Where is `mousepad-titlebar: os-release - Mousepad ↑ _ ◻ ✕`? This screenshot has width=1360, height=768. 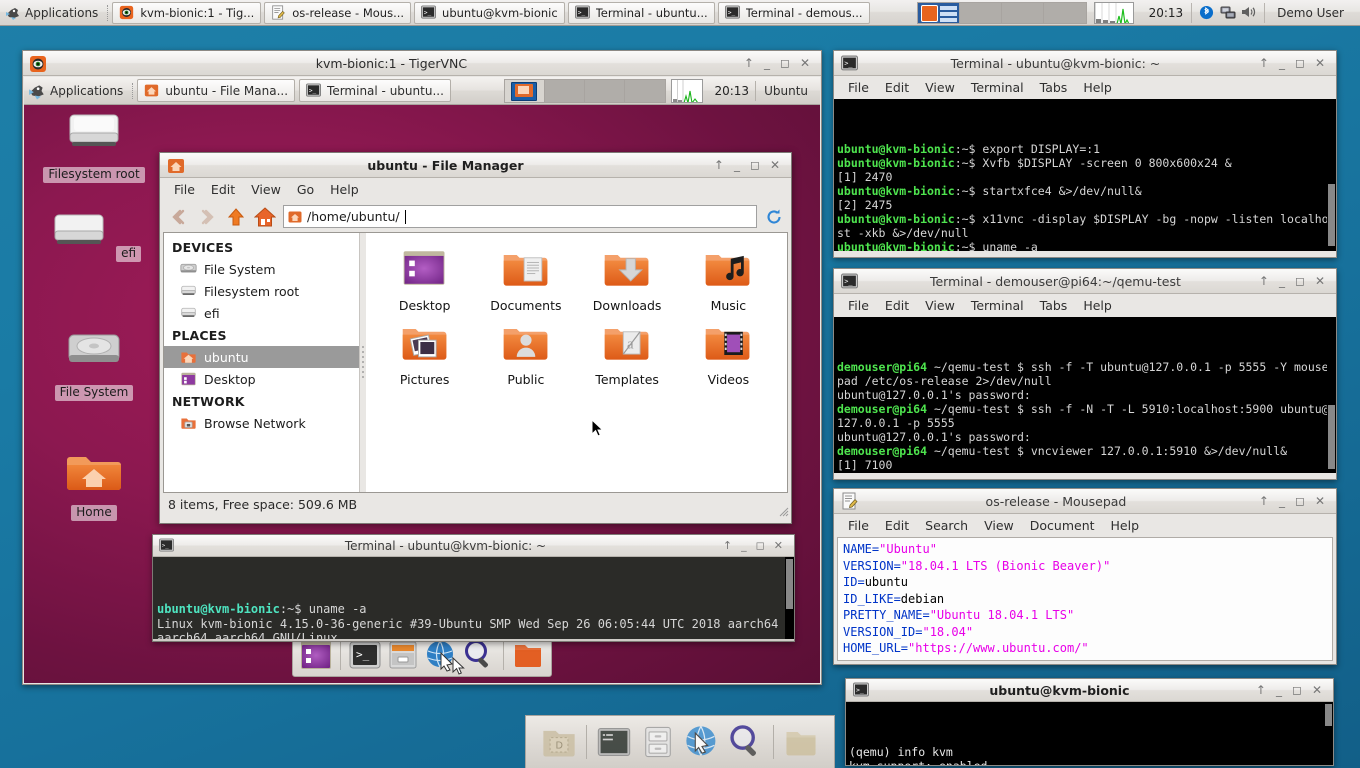 mousepad-titlebar: os-release - Mousepad ↑ _ ◻ ✕ is located at coordinates (1085, 501).